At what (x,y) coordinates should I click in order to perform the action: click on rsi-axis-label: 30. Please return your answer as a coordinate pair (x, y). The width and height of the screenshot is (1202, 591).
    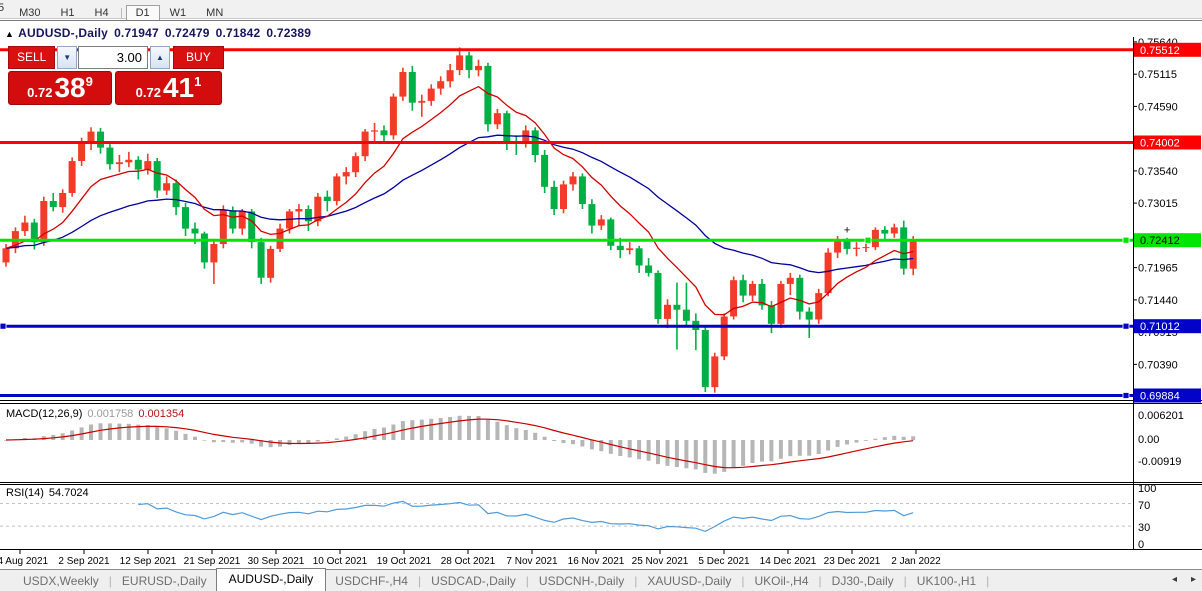
    Looking at the image, I should click on (1144, 528).